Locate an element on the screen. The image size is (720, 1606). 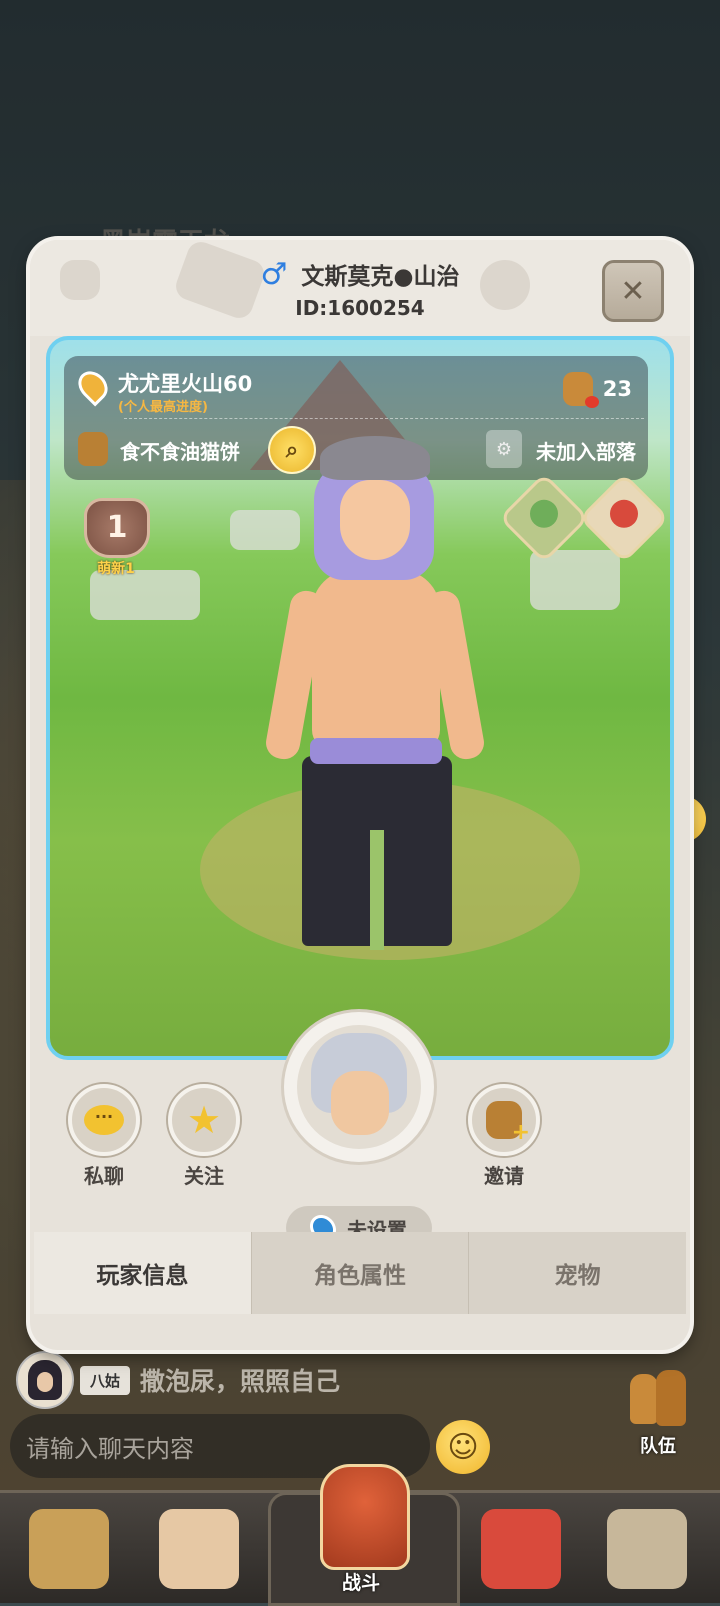
follow-circle: ★ is located at coordinates (204, 1120).